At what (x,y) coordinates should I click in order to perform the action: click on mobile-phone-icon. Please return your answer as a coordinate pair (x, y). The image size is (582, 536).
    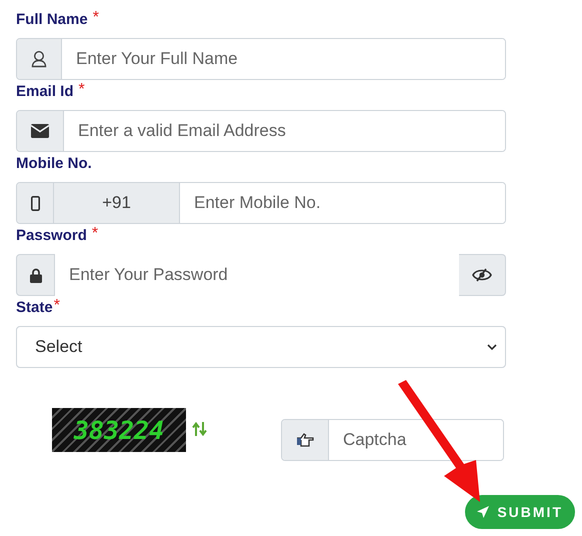
    Looking at the image, I should click on (35, 203).